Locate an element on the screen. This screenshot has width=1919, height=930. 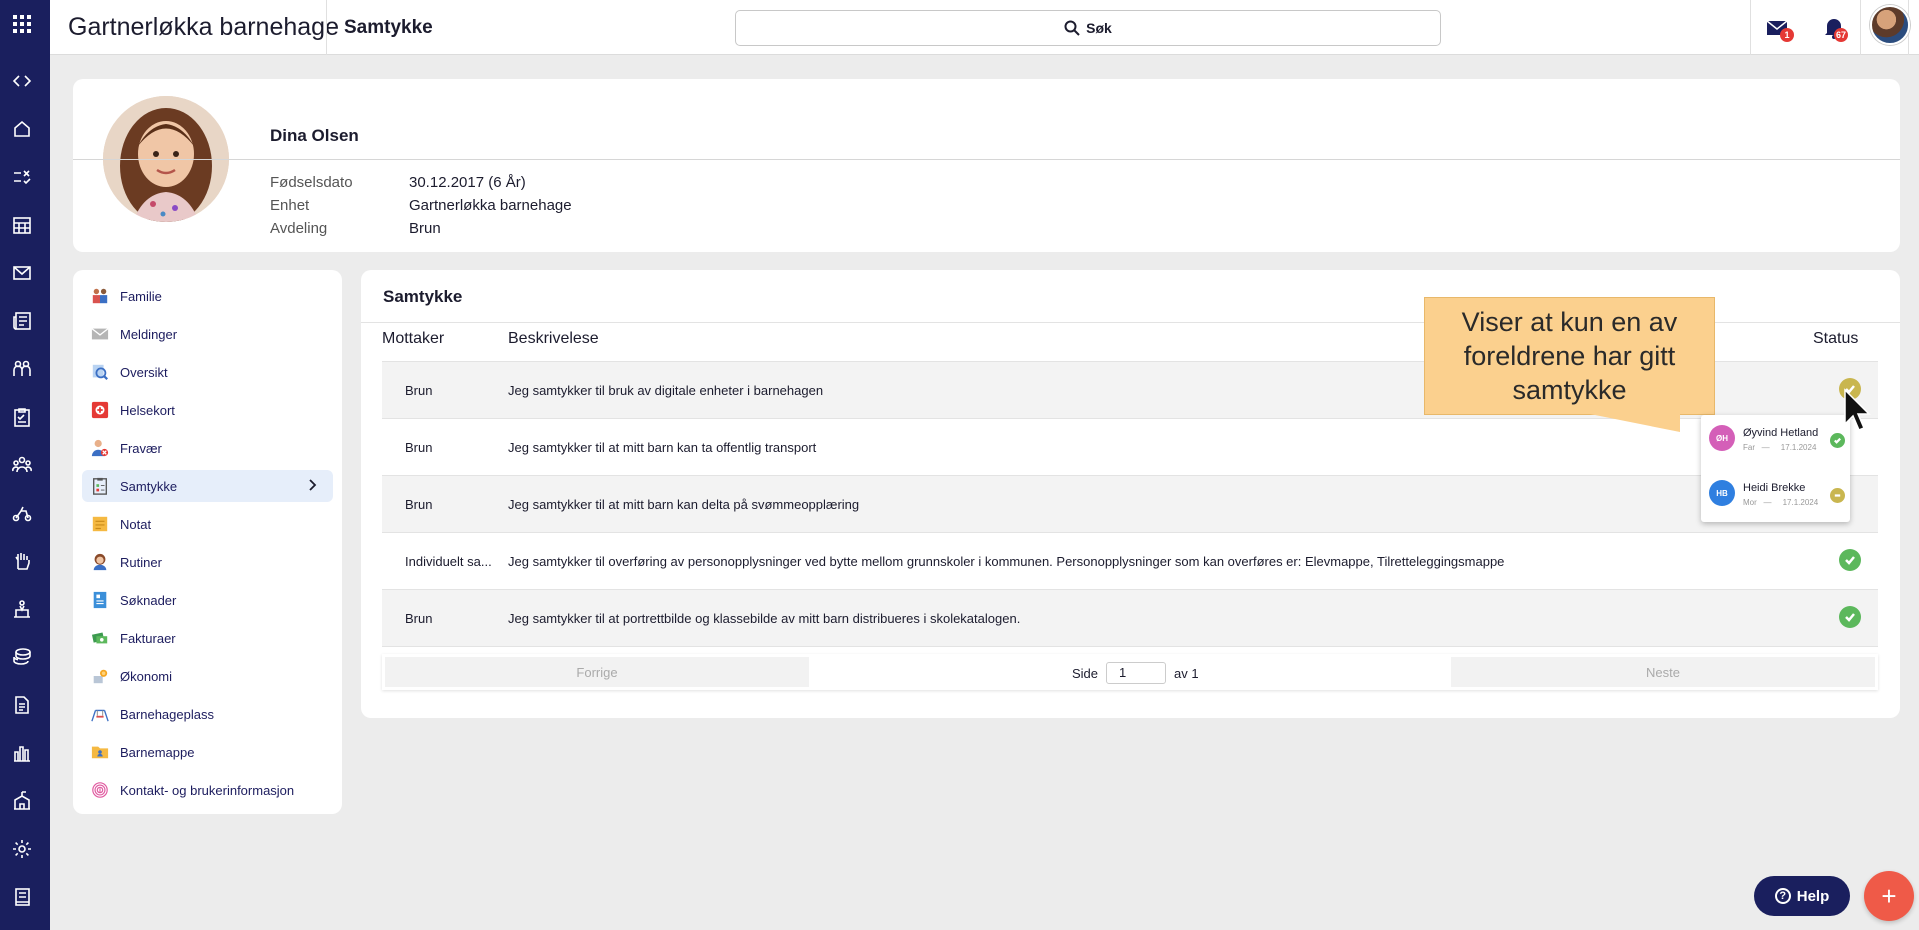
previous-page-button: Forrige is located at coordinates (597, 672).